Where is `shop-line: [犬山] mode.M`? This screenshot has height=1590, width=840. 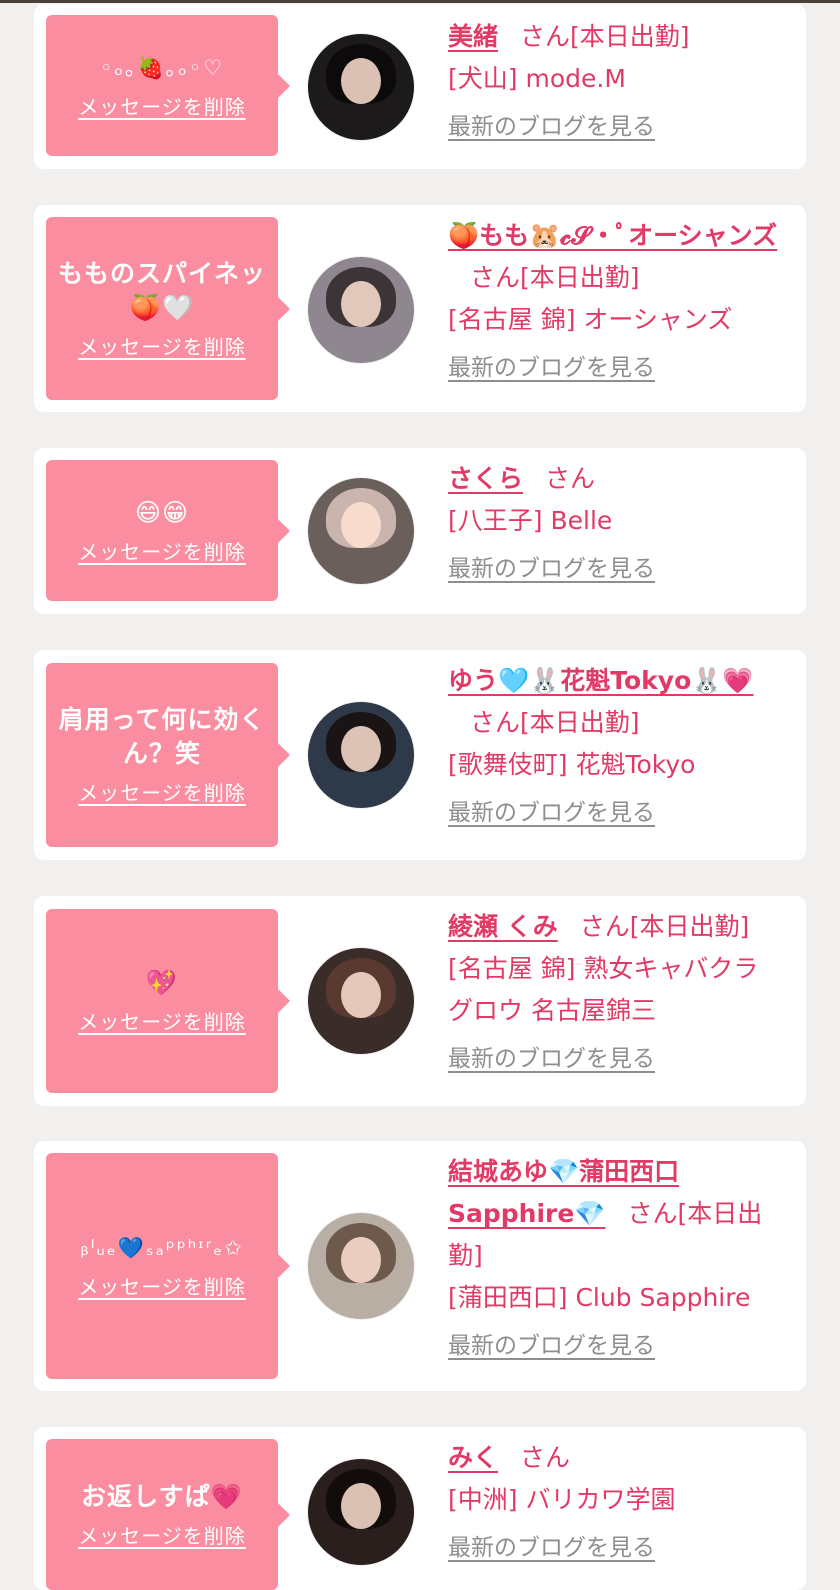
shop-line: [犬山] mode.M is located at coordinates (618, 79).